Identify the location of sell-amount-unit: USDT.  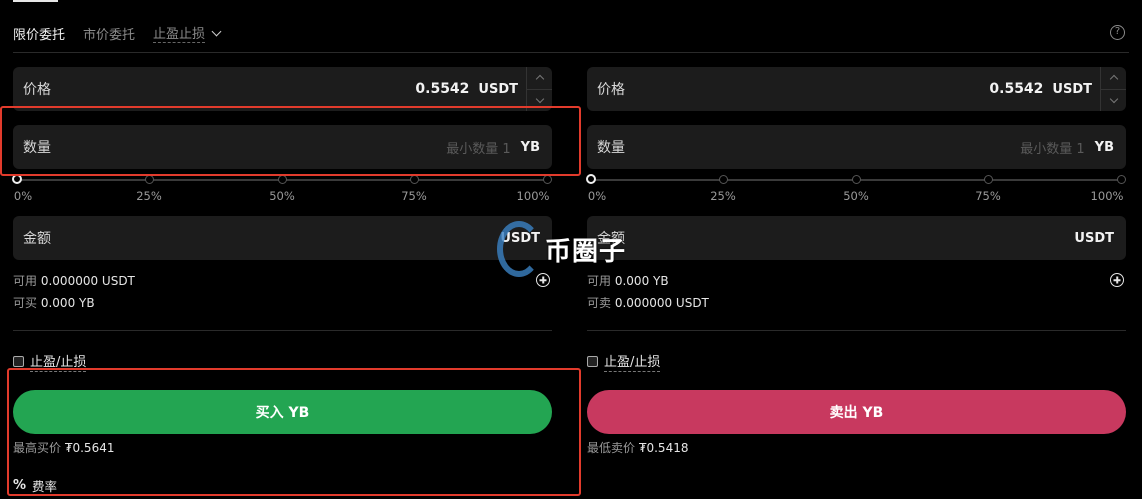
(1094, 238).